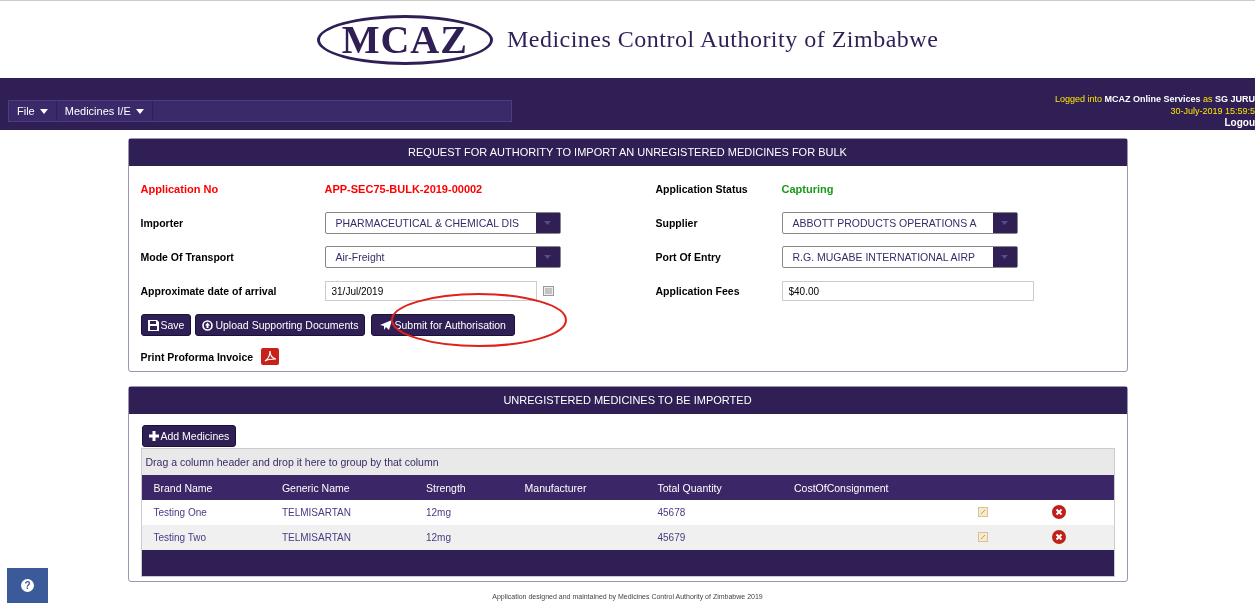 This screenshot has height=603, width=1255. What do you see at coordinates (208, 325) in the screenshot?
I see `upload-icon` at bounding box center [208, 325].